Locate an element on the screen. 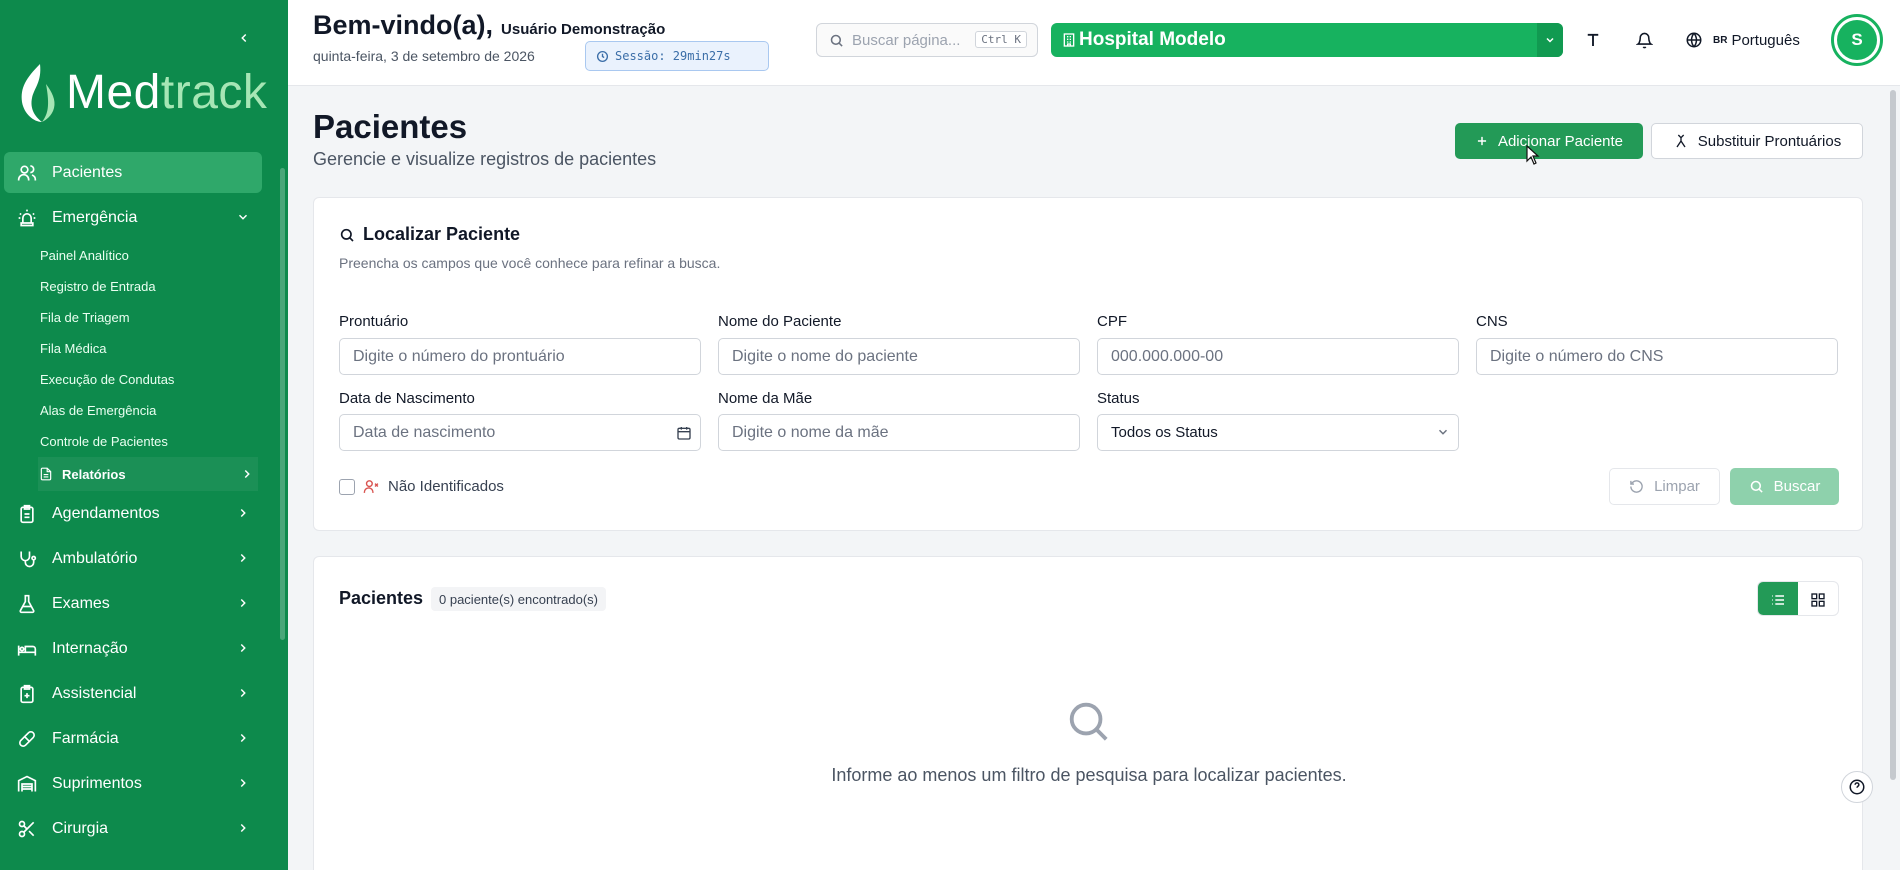 Image resolution: width=1900 pixels, height=870 pixels. flame-logo-icon is located at coordinates (38, 93).